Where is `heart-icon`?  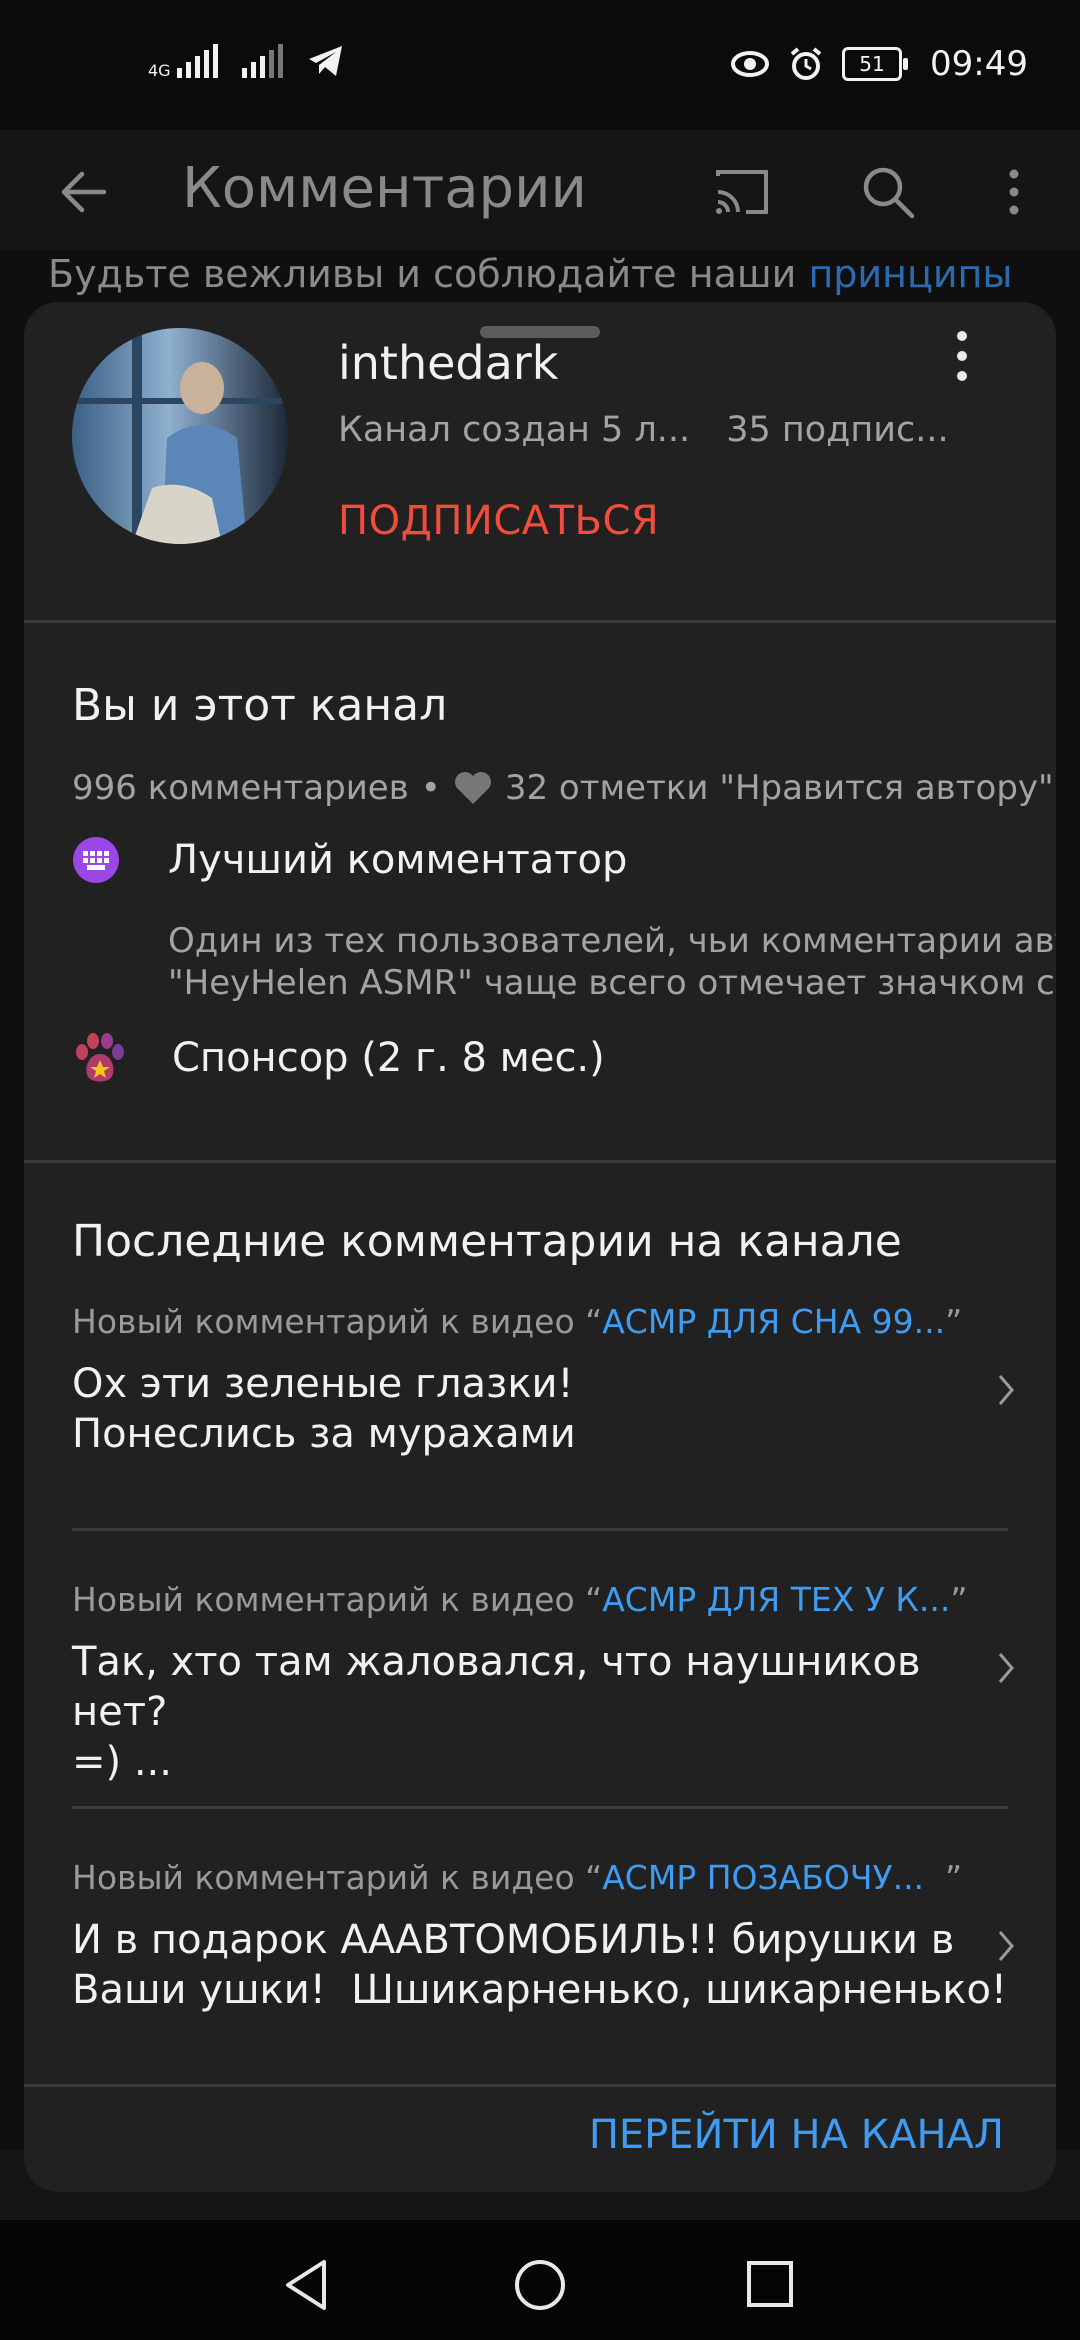 heart-icon is located at coordinates (472, 788).